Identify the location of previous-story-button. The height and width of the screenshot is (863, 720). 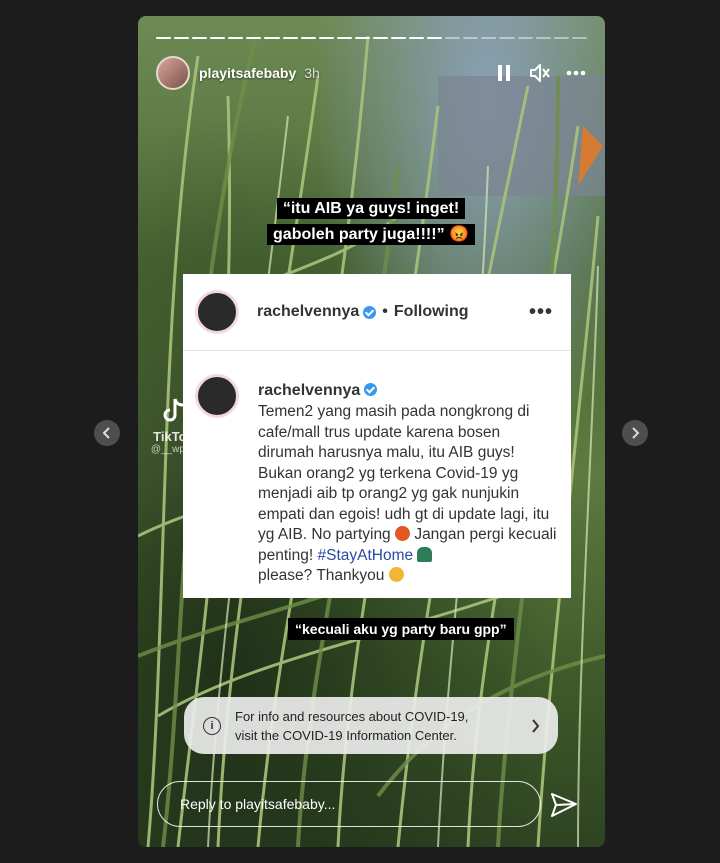
(107, 433).